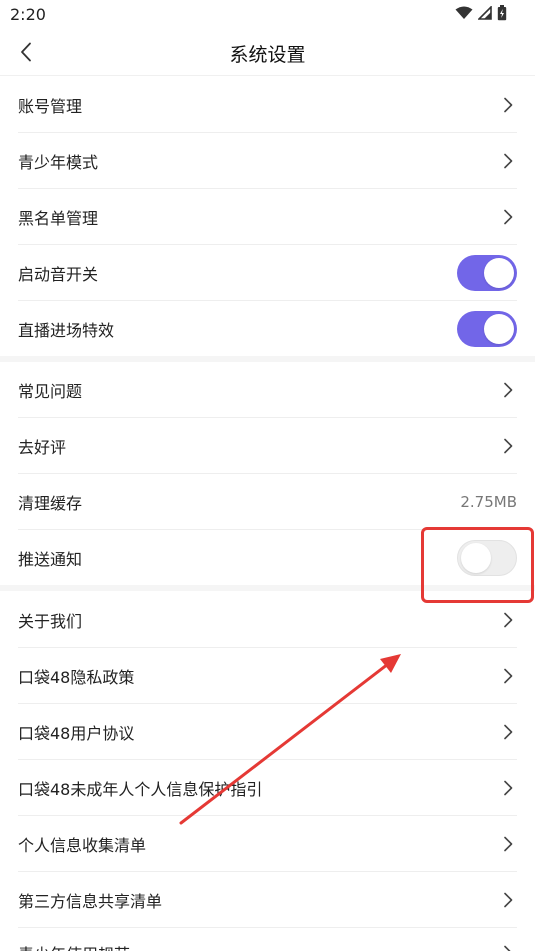  Describe the element at coordinates (50, 391) in the screenshot. I see `row-label: 常见问题` at that location.